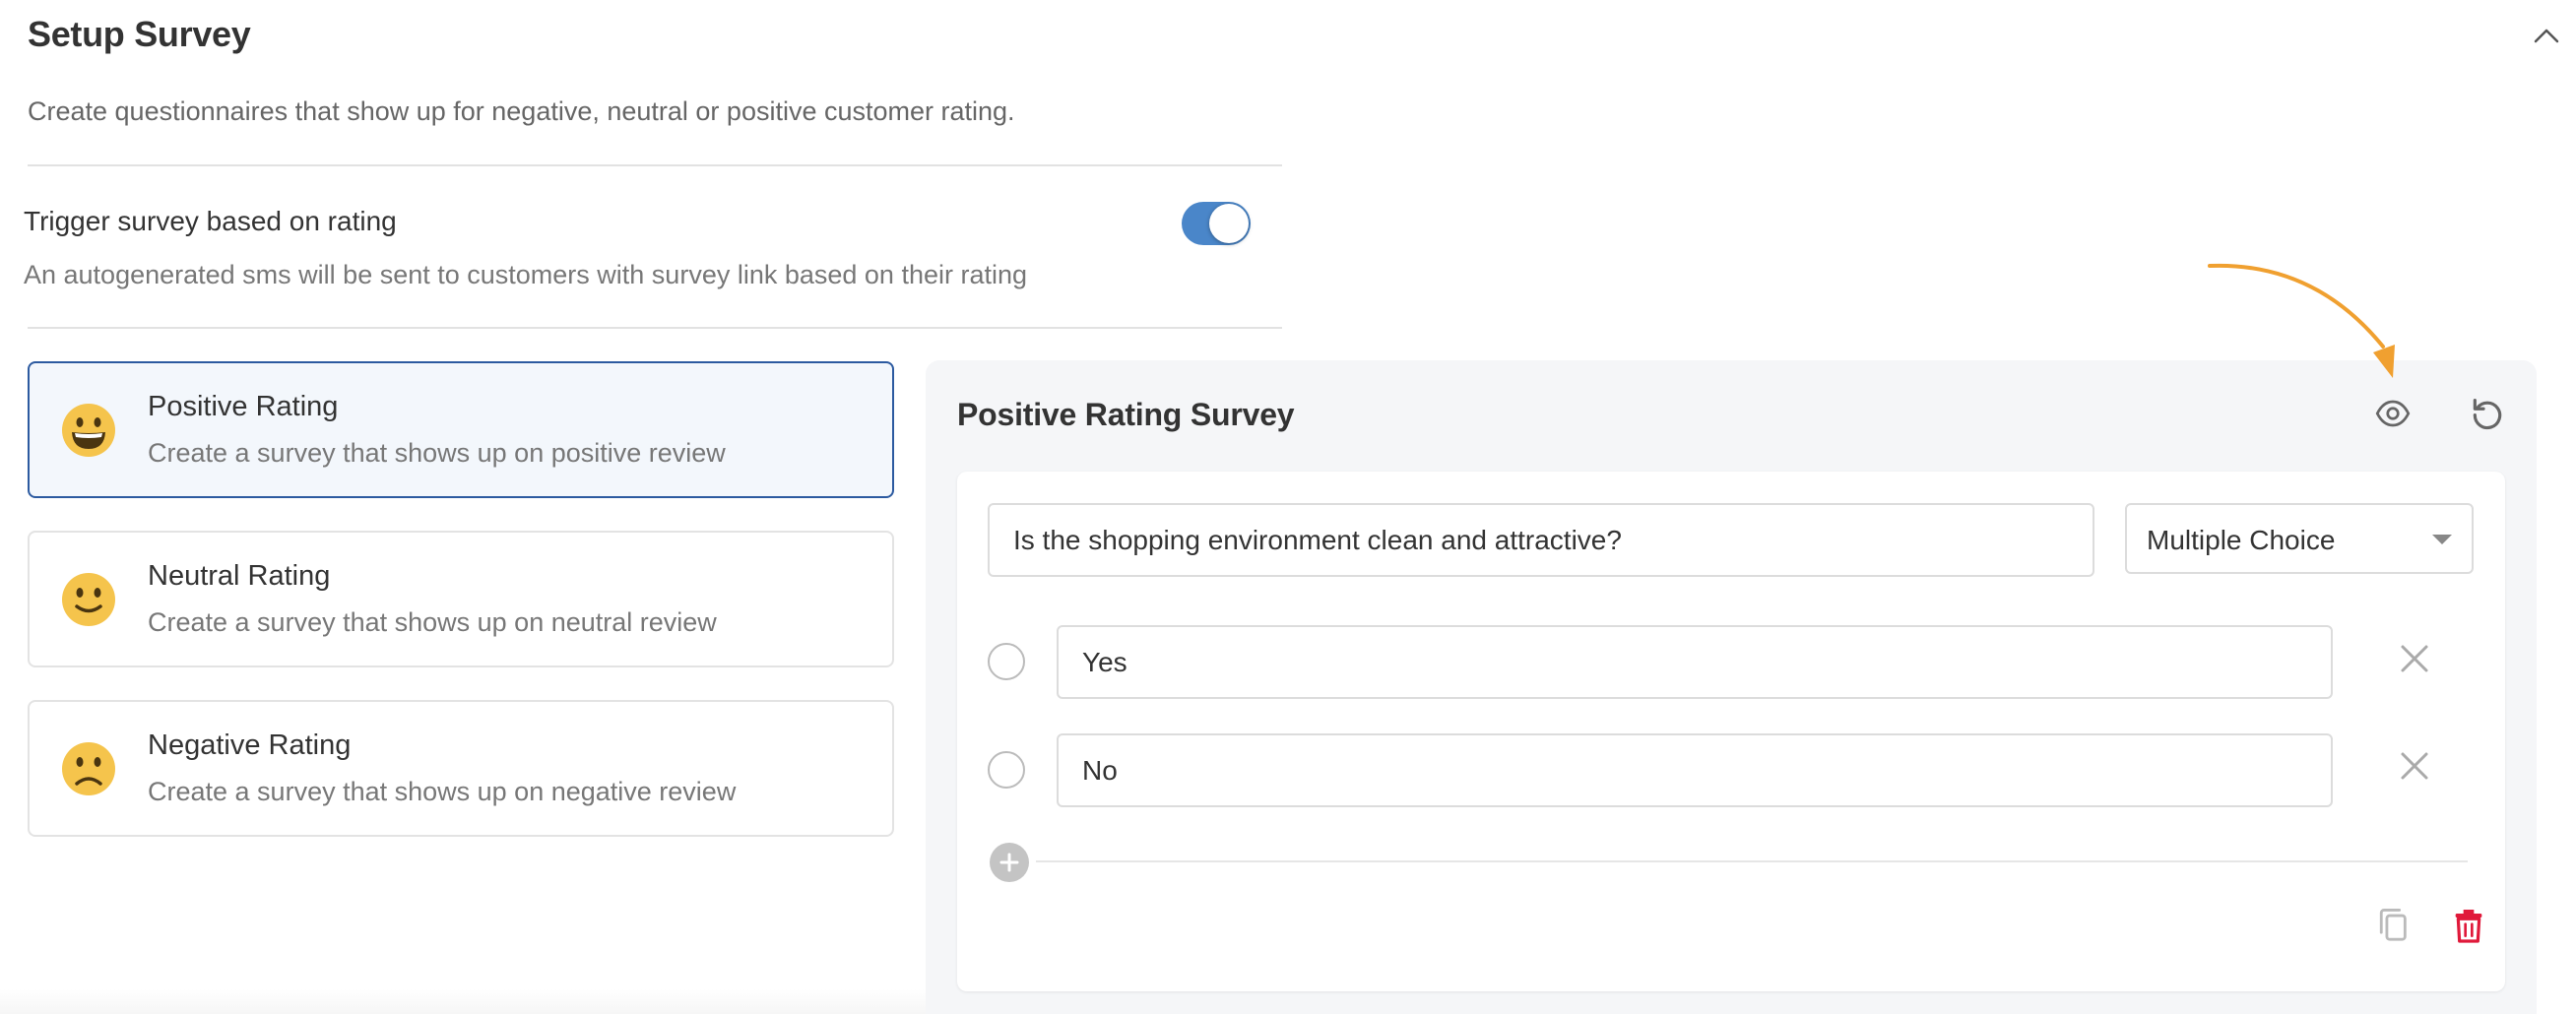 Image resolution: width=2576 pixels, height=1014 pixels. I want to click on add-option-button, so click(1009, 862).